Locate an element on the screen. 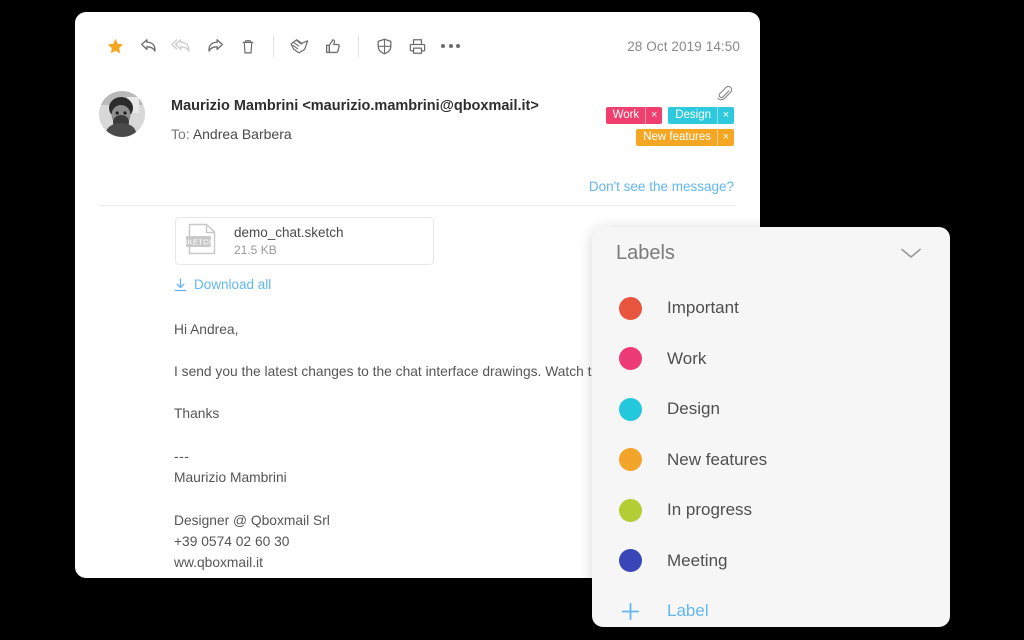  label-item-label: In progress is located at coordinates (710, 510).